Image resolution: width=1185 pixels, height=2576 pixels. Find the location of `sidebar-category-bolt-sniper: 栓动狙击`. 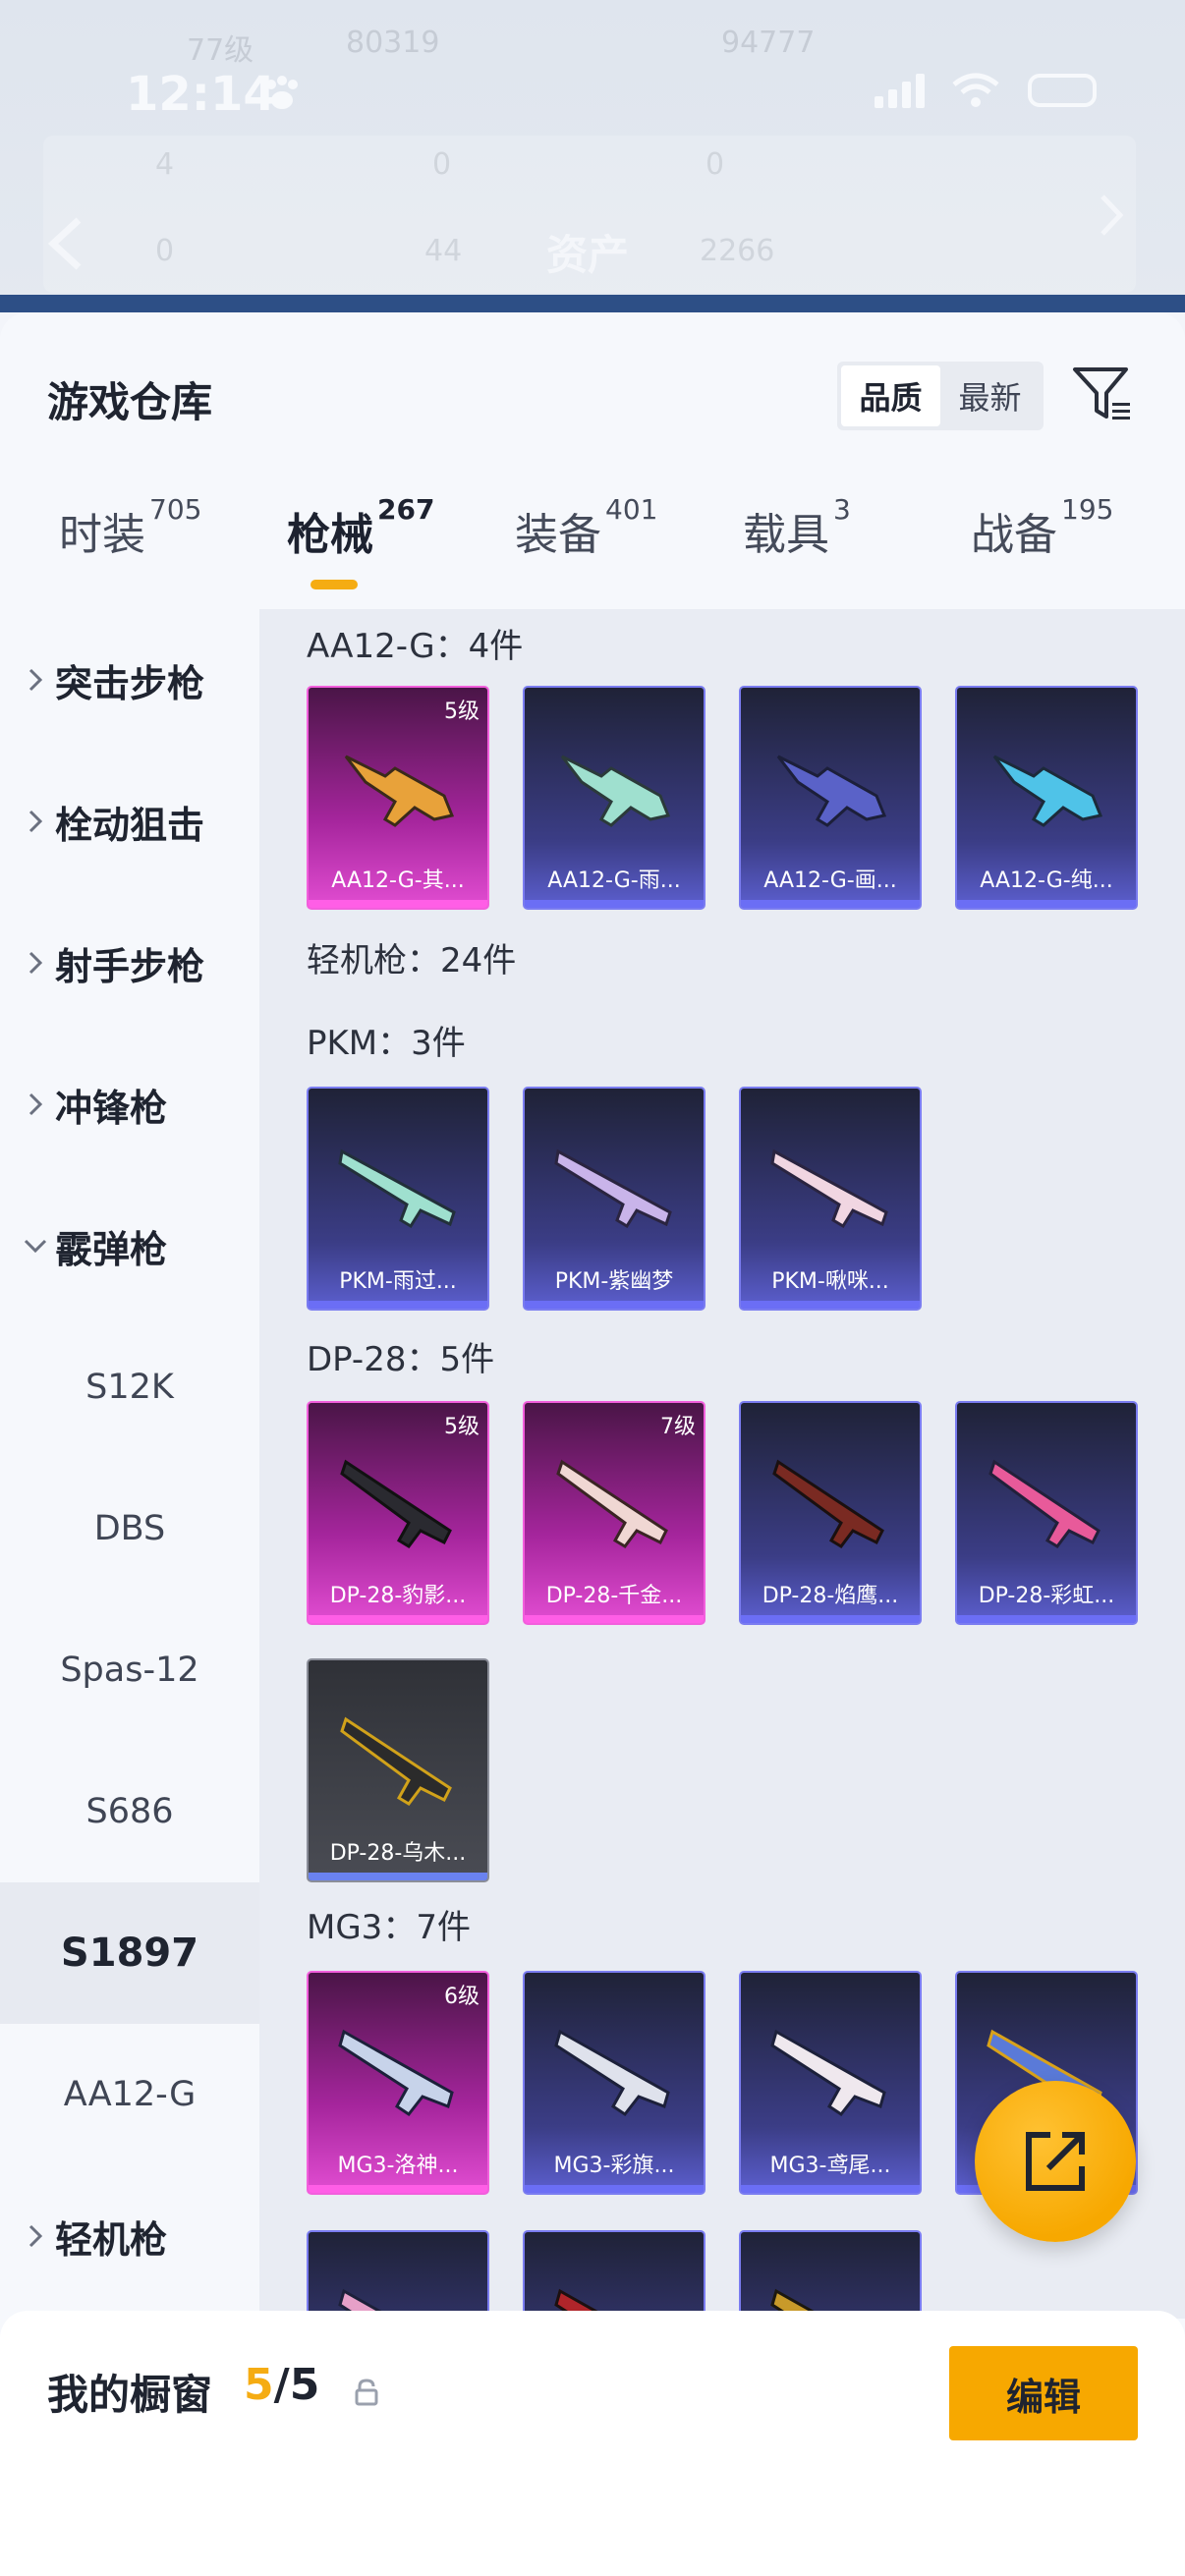

sidebar-category-bolt-sniper: 栓动狙击 is located at coordinates (130, 821).